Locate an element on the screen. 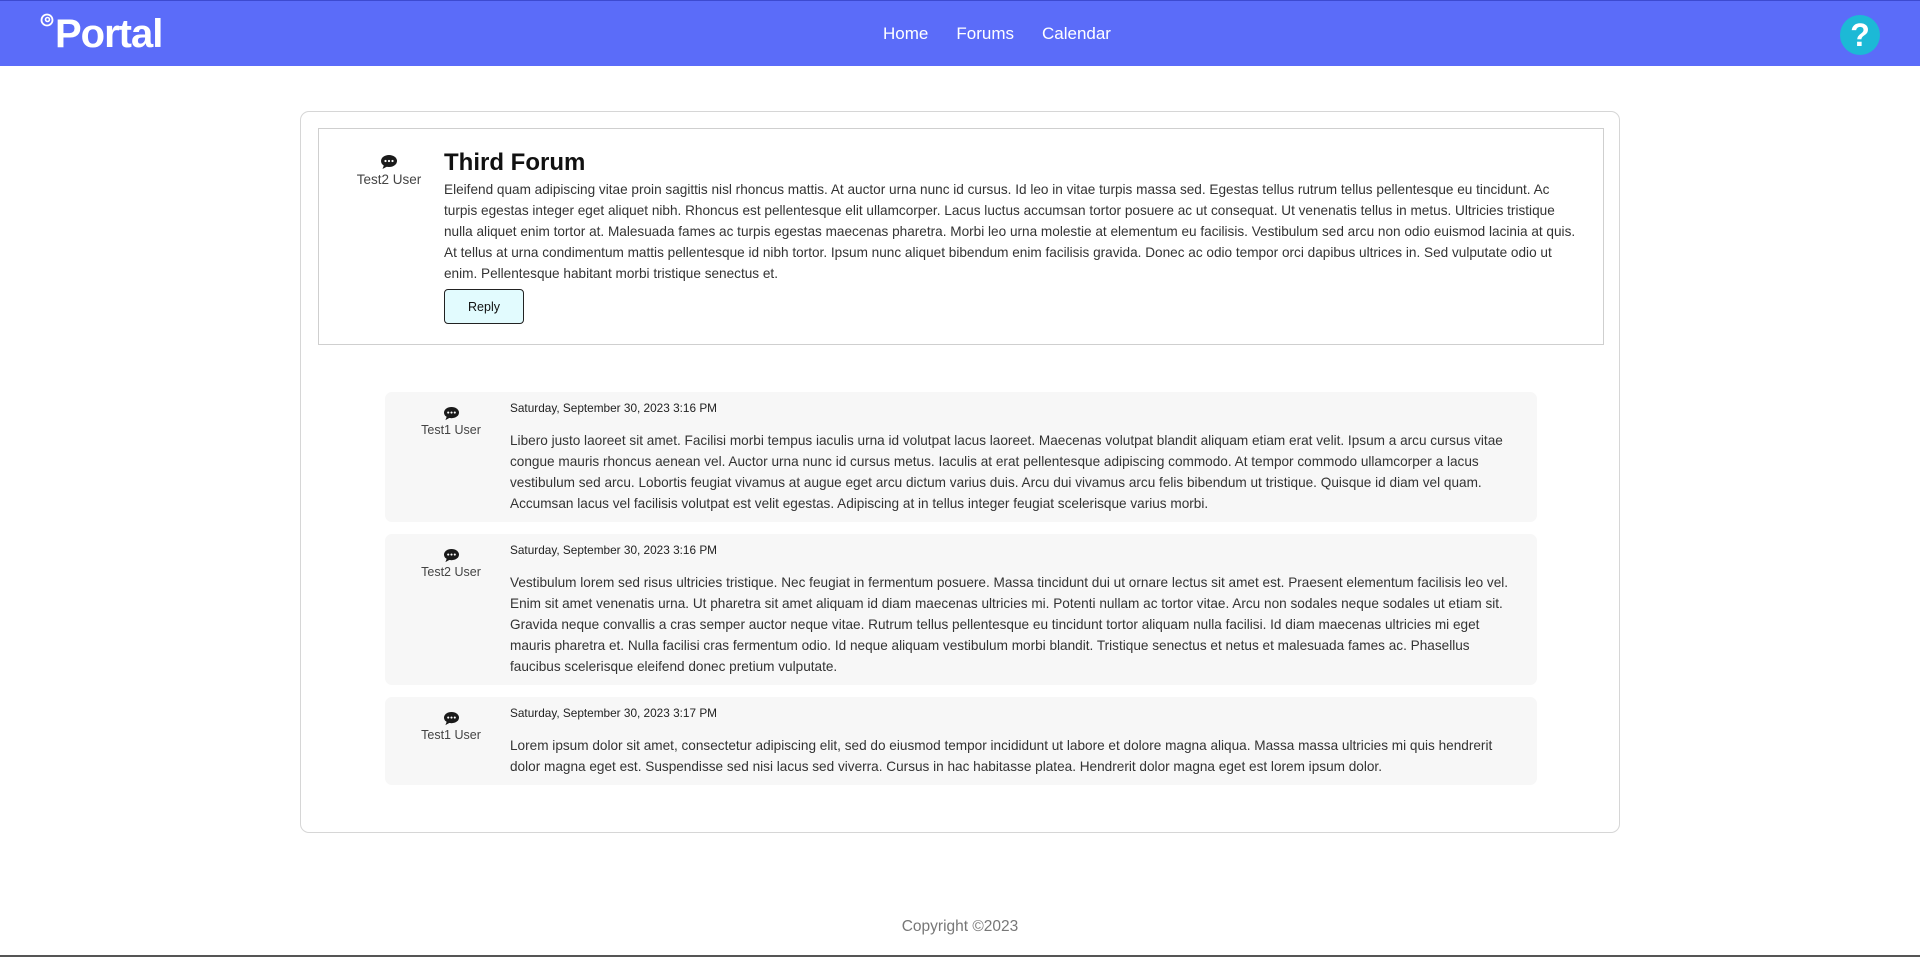  brand-name: Portal is located at coordinates (109, 34).